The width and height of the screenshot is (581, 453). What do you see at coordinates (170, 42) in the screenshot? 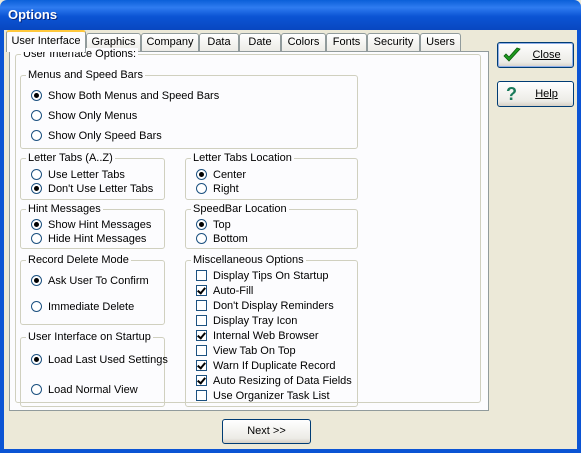
I see `tab-company: Company` at bounding box center [170, 42].